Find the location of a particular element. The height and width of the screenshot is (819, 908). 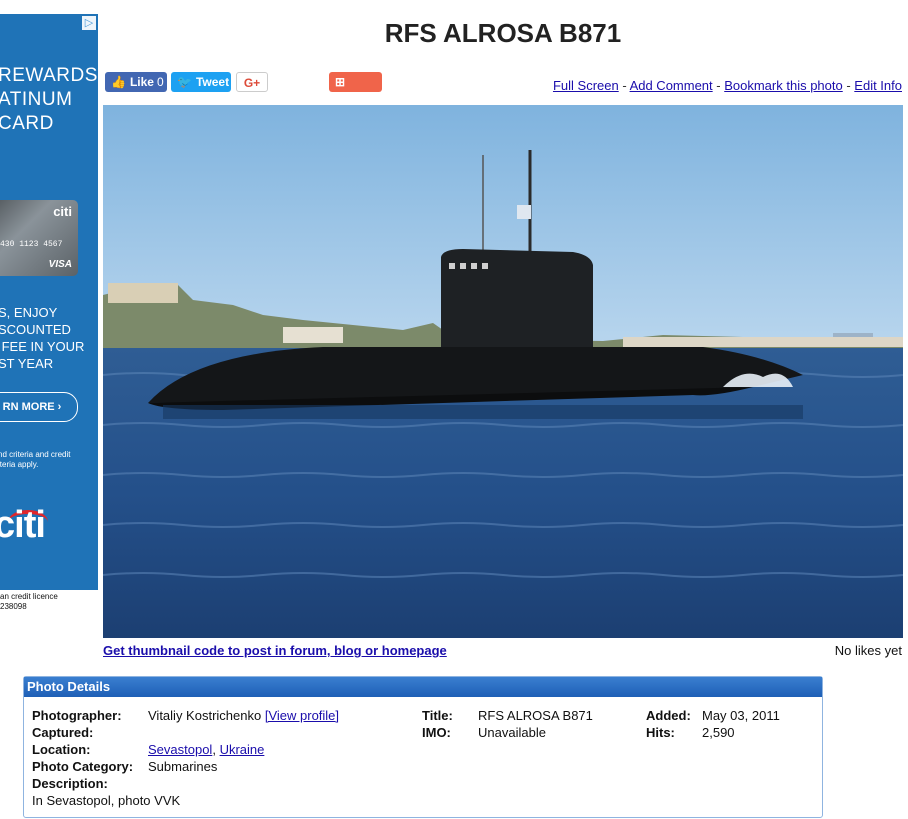

photo-details-header: Photo Details is located at coordinates (423, 687).